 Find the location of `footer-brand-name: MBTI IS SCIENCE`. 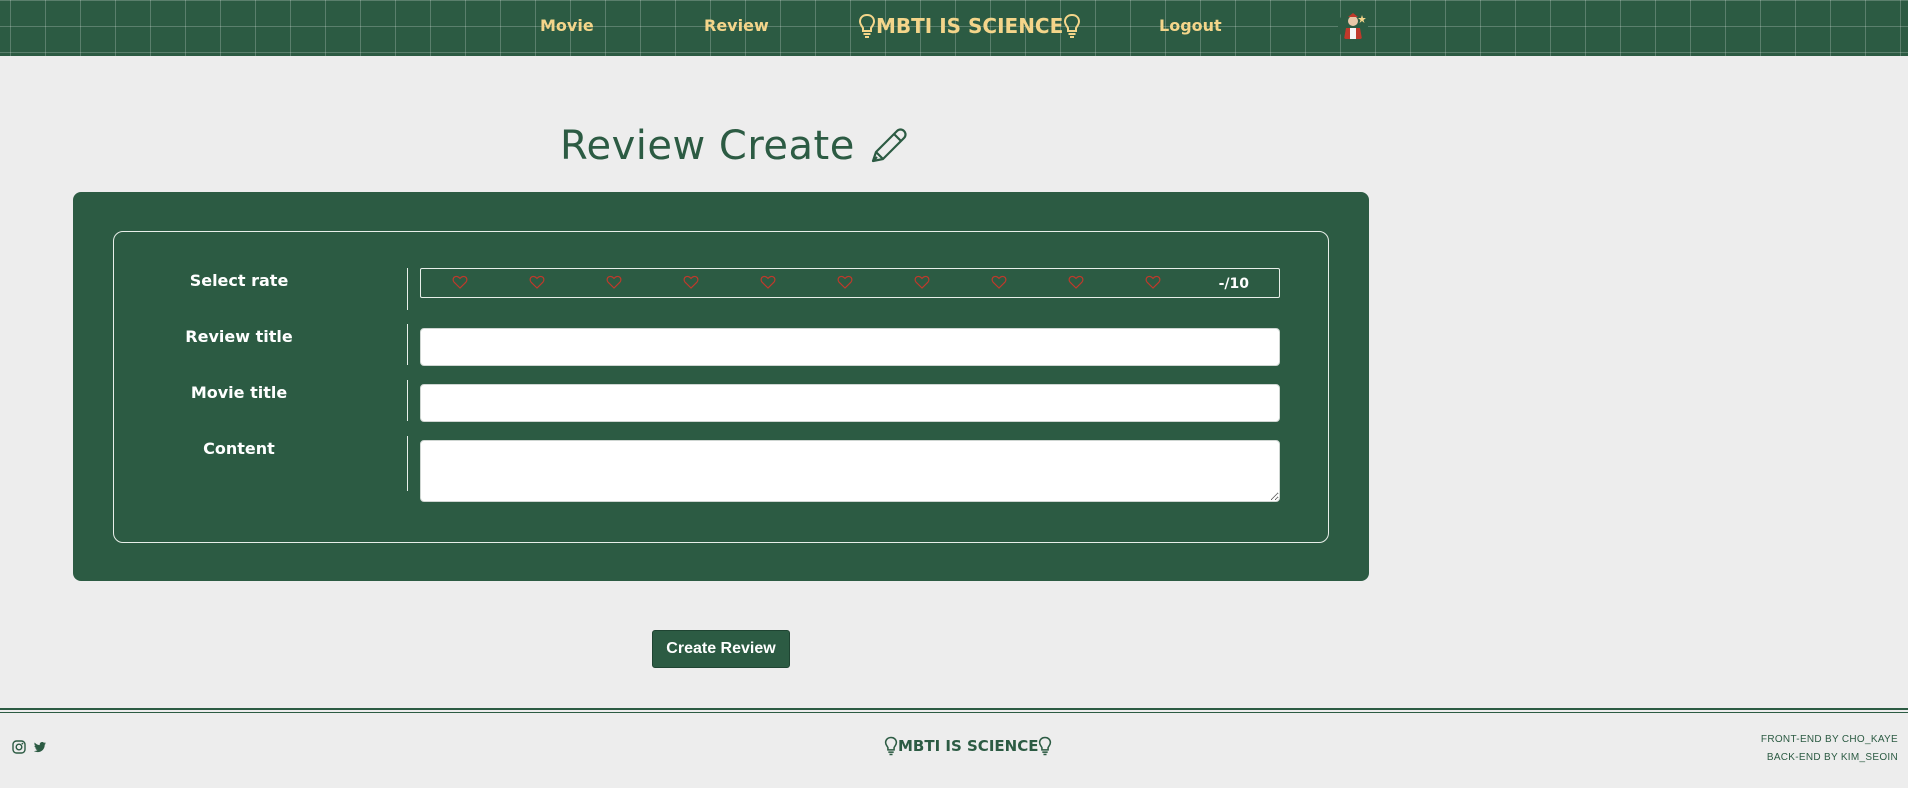

footer-brand-name: MBTI IS SCIENCE is located at coordinates (968, 746).